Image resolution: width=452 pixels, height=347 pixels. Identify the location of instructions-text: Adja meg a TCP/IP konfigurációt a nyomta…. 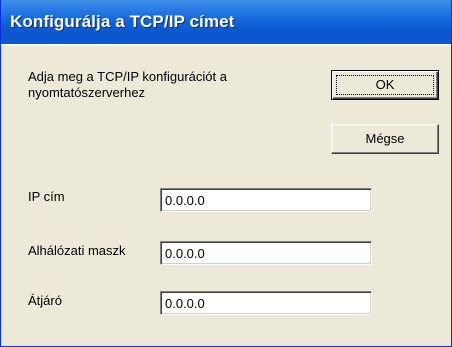
(168, 85).